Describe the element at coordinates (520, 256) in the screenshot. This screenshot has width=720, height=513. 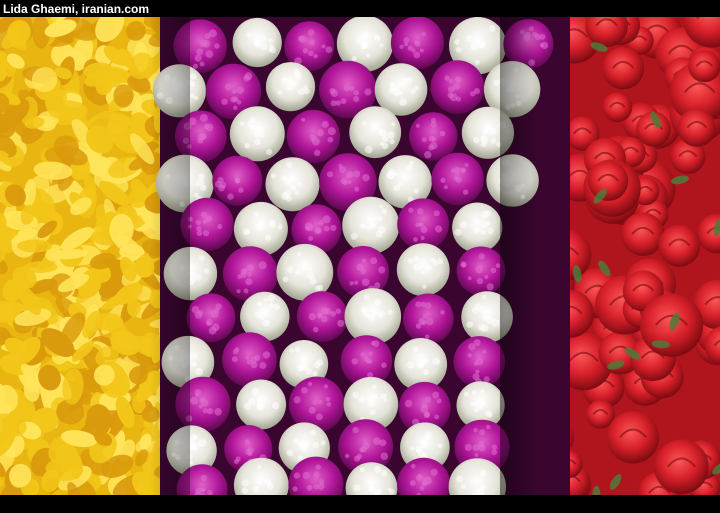
I see `shadow-right` at that location.